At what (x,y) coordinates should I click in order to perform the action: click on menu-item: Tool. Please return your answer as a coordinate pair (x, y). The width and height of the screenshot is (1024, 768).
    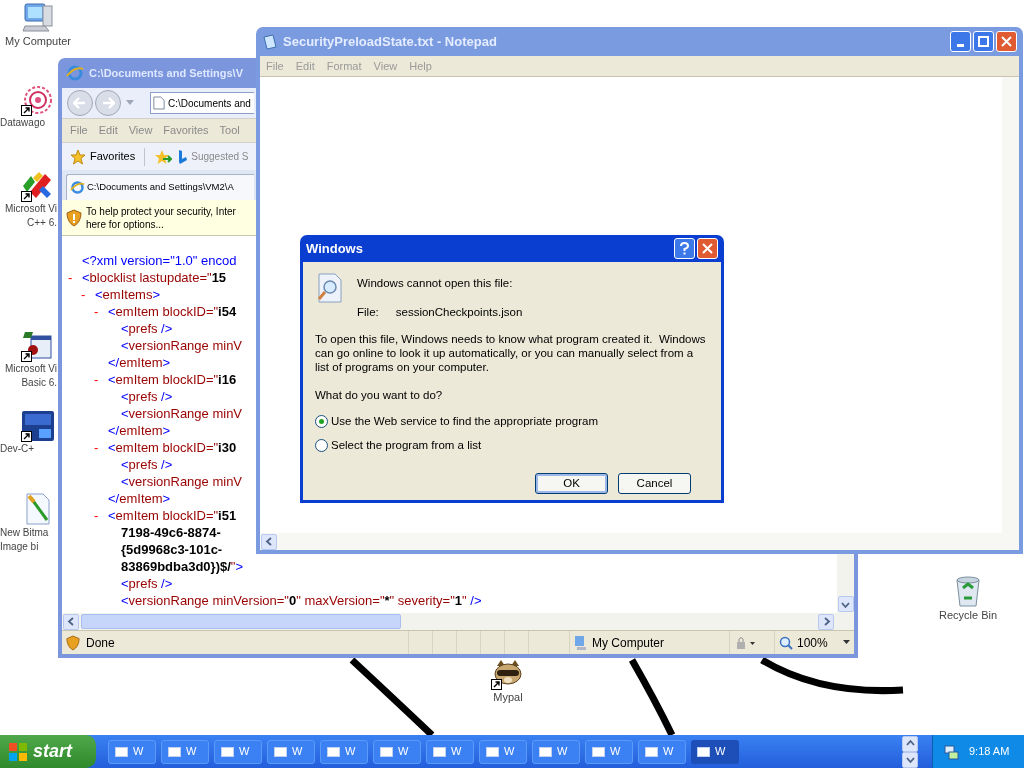
    Looking at the image, I should click on (229, 130).